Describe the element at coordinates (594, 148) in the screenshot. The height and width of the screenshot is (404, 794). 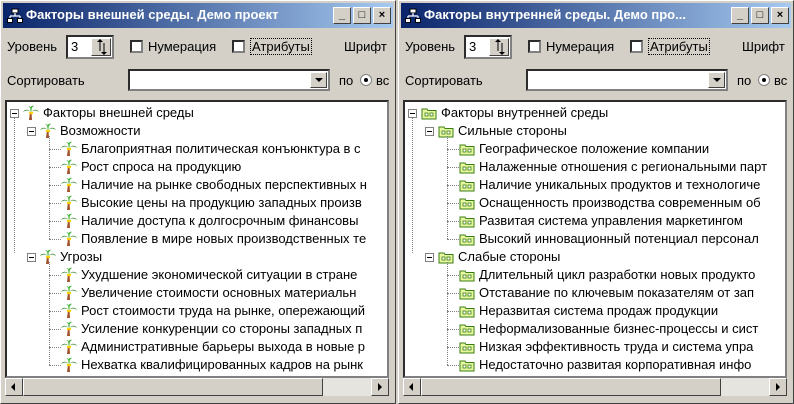
I see `tree-node-label: Географическое положение компании` at that location.